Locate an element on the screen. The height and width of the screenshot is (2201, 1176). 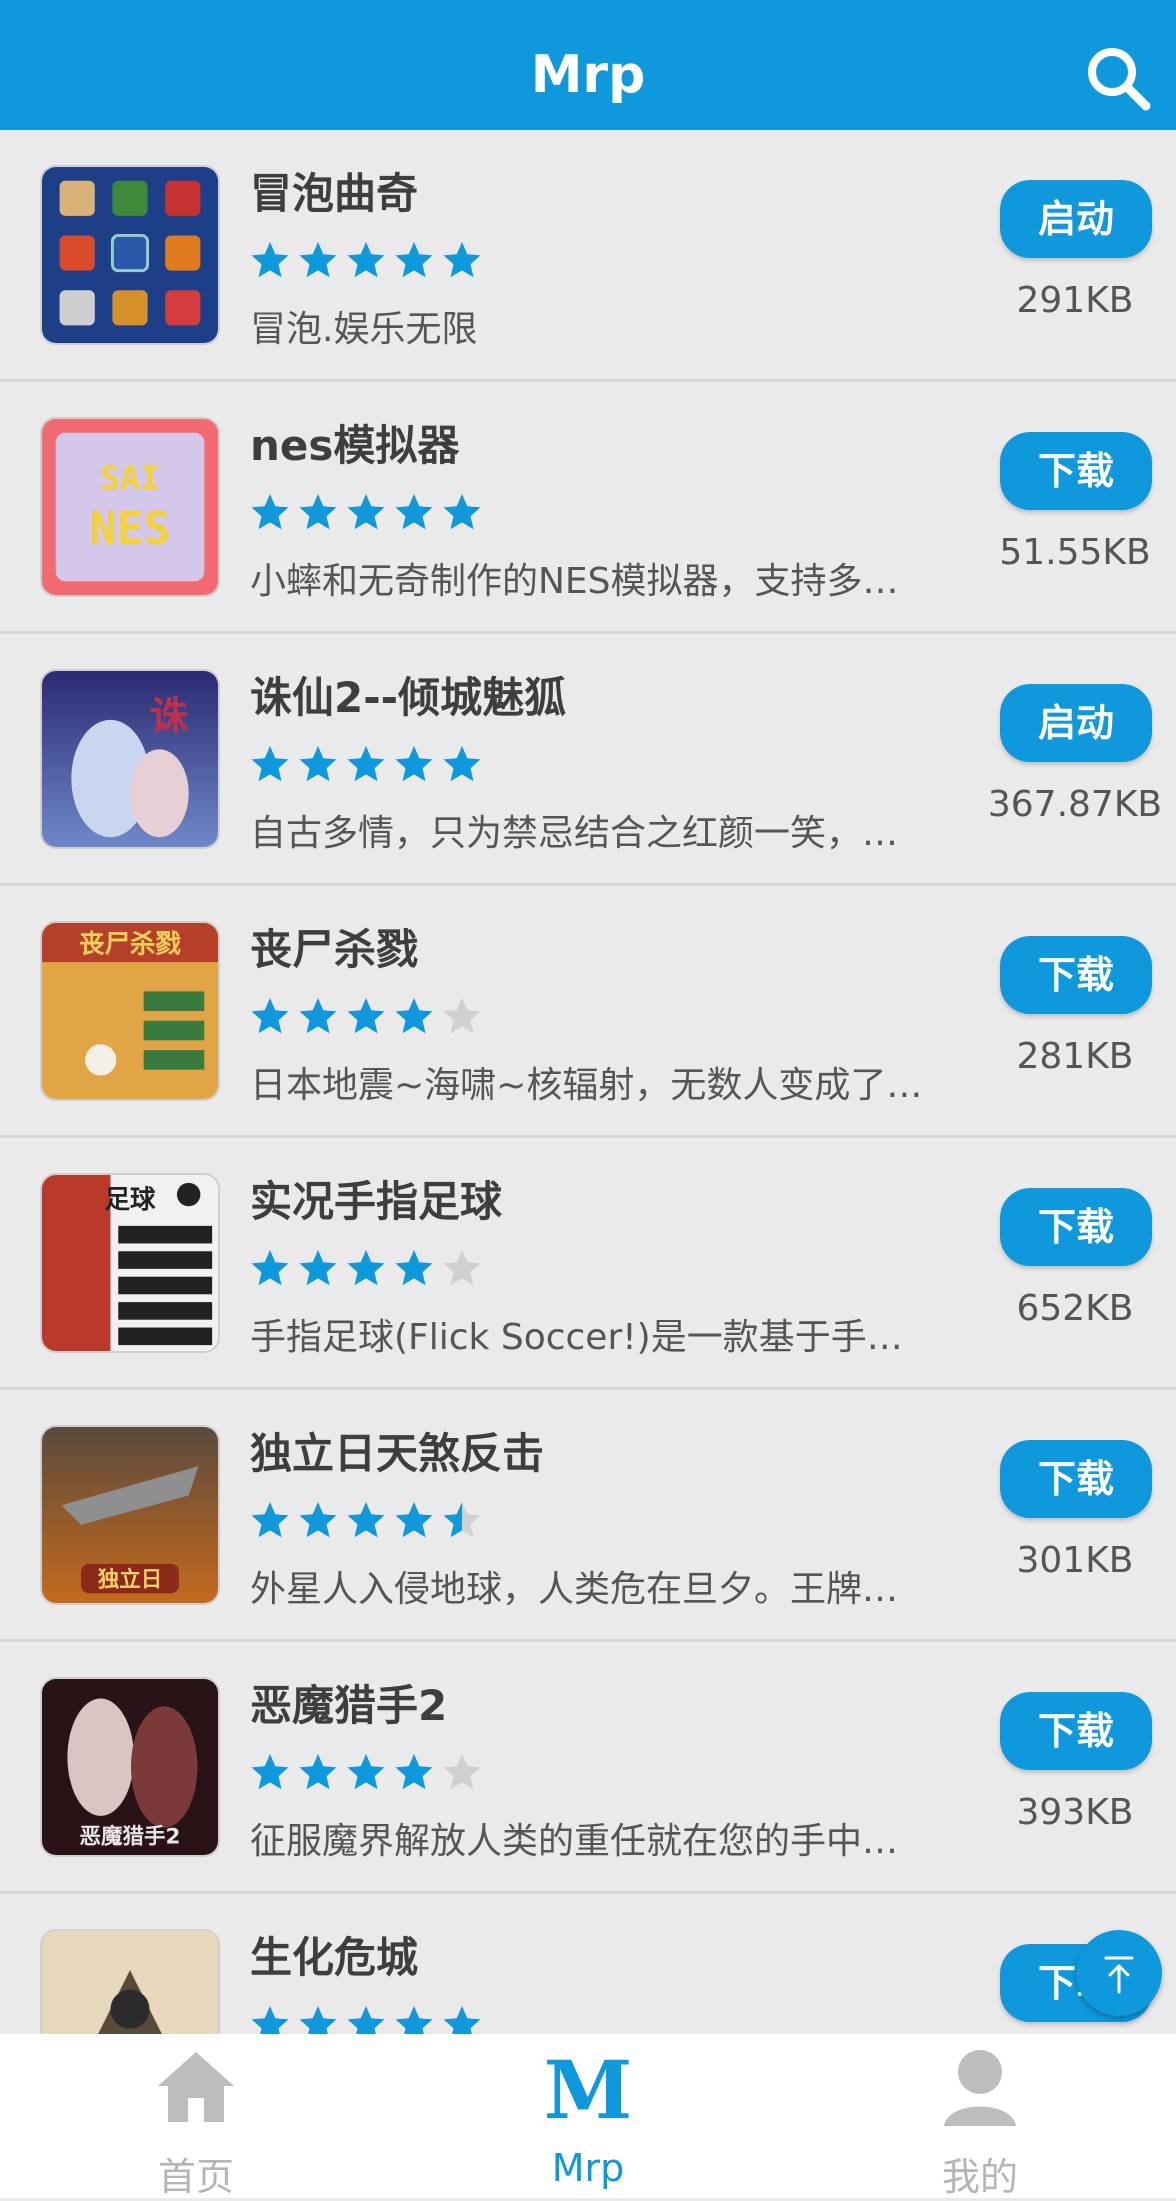
svg-text: 诛 is located at coordinates (169, 717).